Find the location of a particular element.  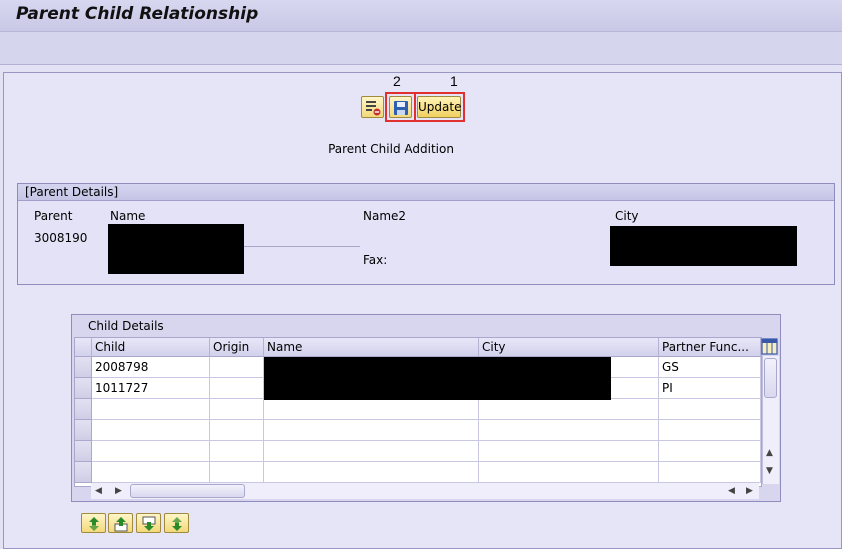

move-top-button is located at coordinates (93, 523).